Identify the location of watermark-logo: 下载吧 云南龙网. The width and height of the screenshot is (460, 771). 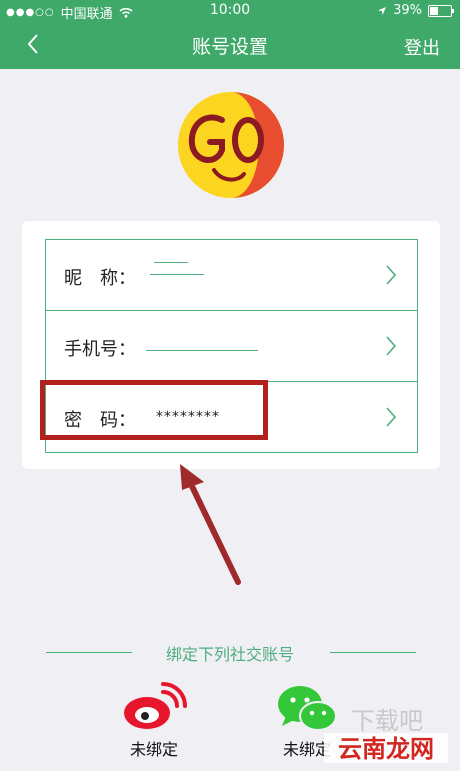
(386, 735).